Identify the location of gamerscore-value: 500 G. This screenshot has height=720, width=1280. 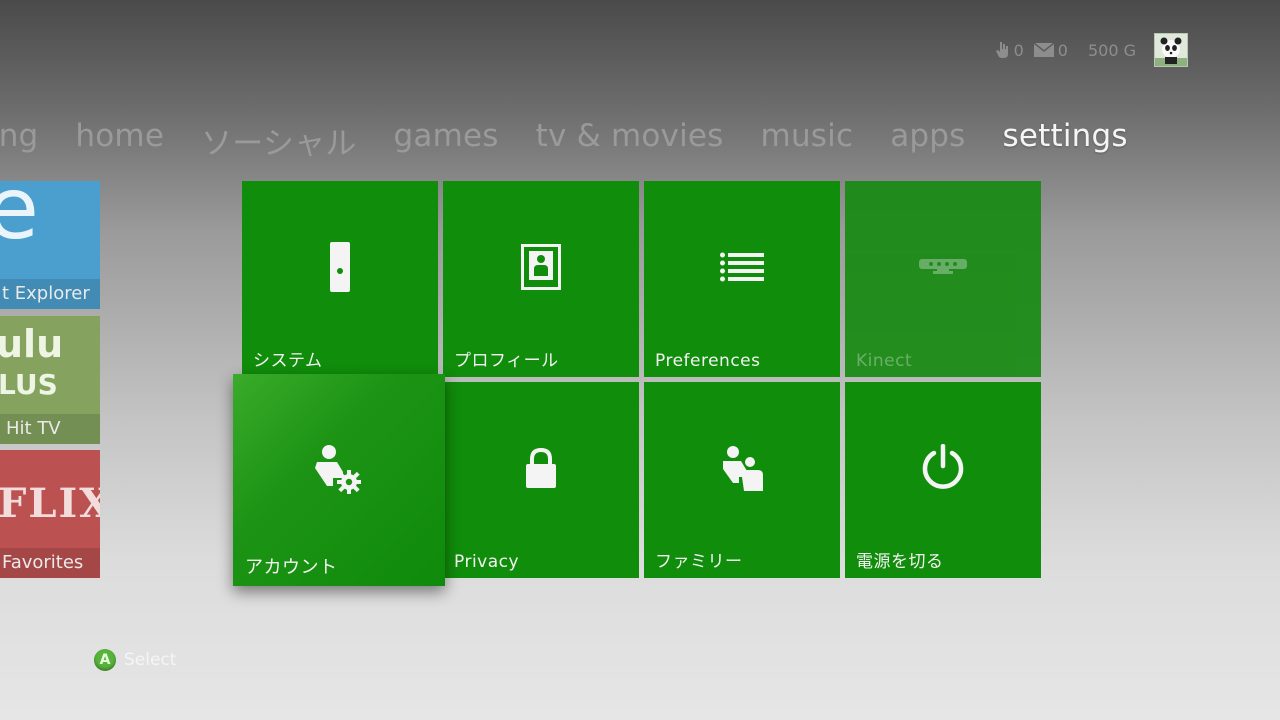
(1111, 50).